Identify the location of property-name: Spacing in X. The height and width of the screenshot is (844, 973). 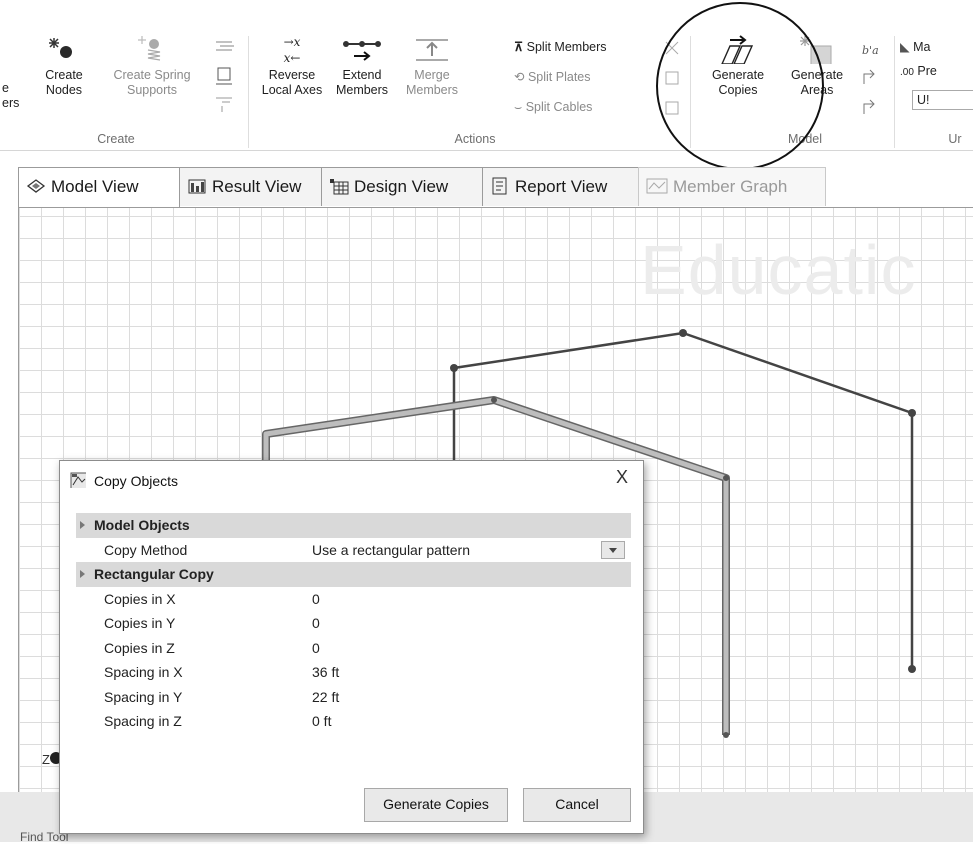
(143, 672).